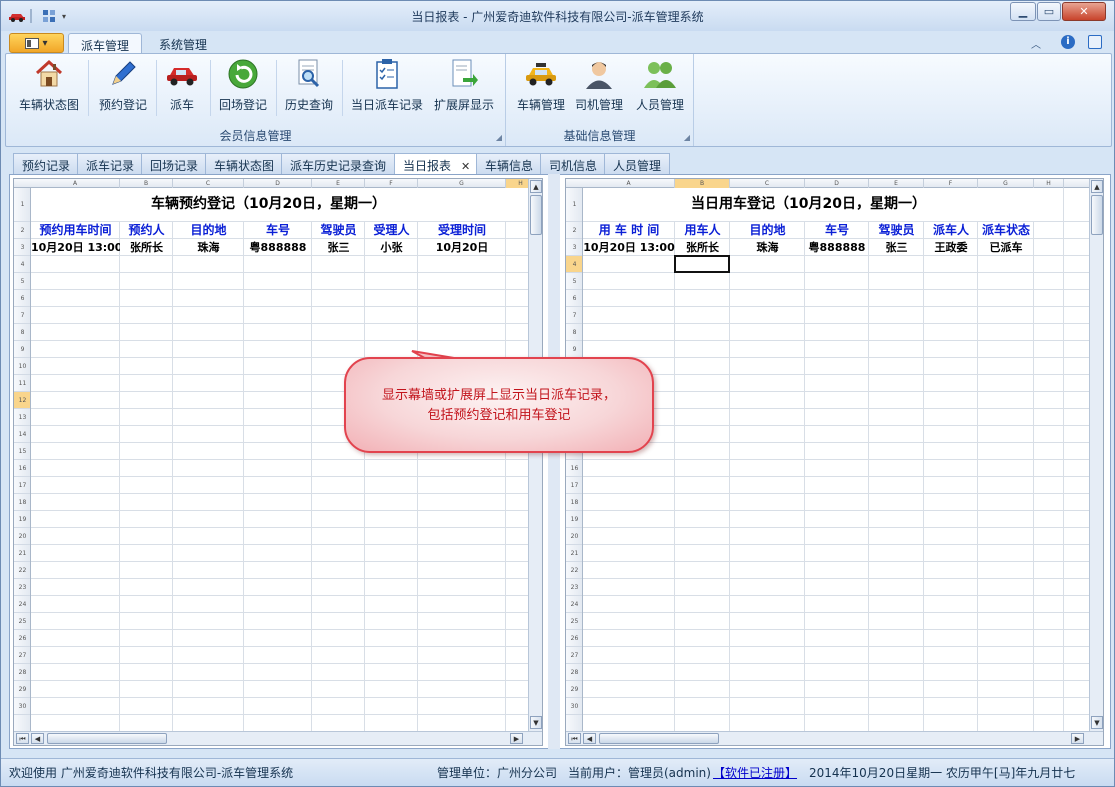  What do you see at coordinates (437, 164) in the screenshot?
I see `doctab-daily-report: 当日报表 ✕` at bounding box center [437, 164].